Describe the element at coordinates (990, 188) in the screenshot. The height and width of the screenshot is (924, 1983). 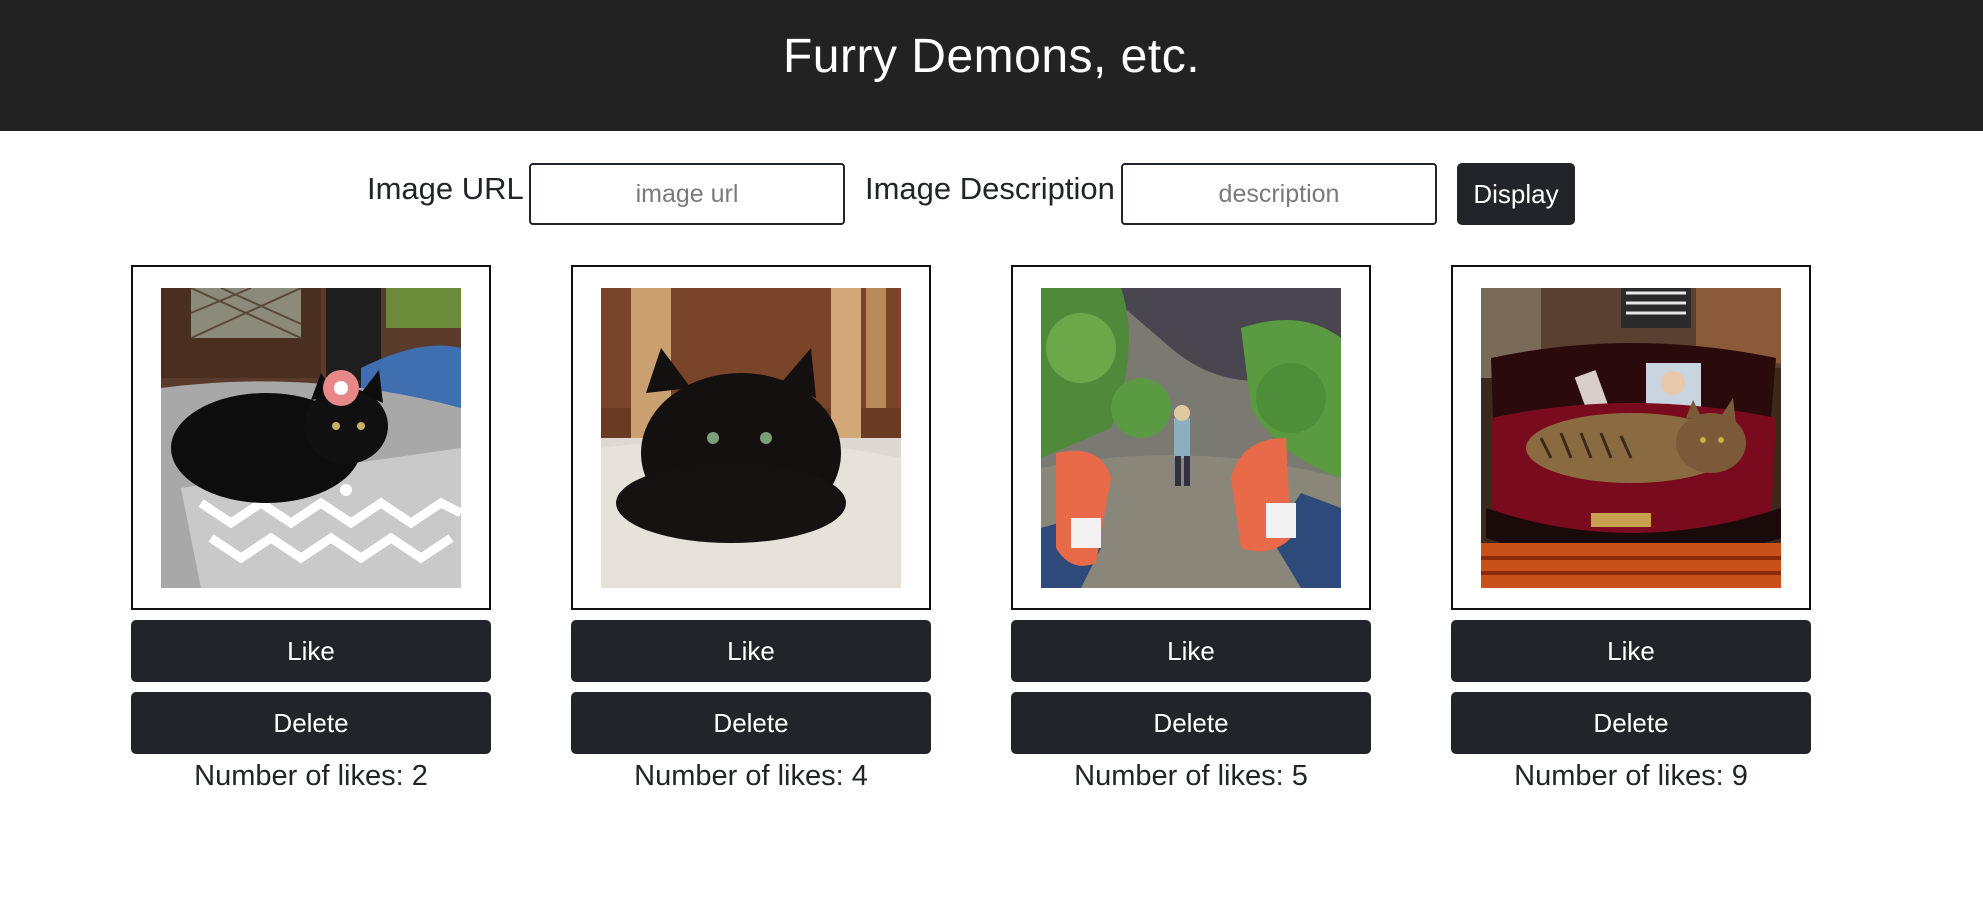
I see `image-description-label: Image Description` at that location.